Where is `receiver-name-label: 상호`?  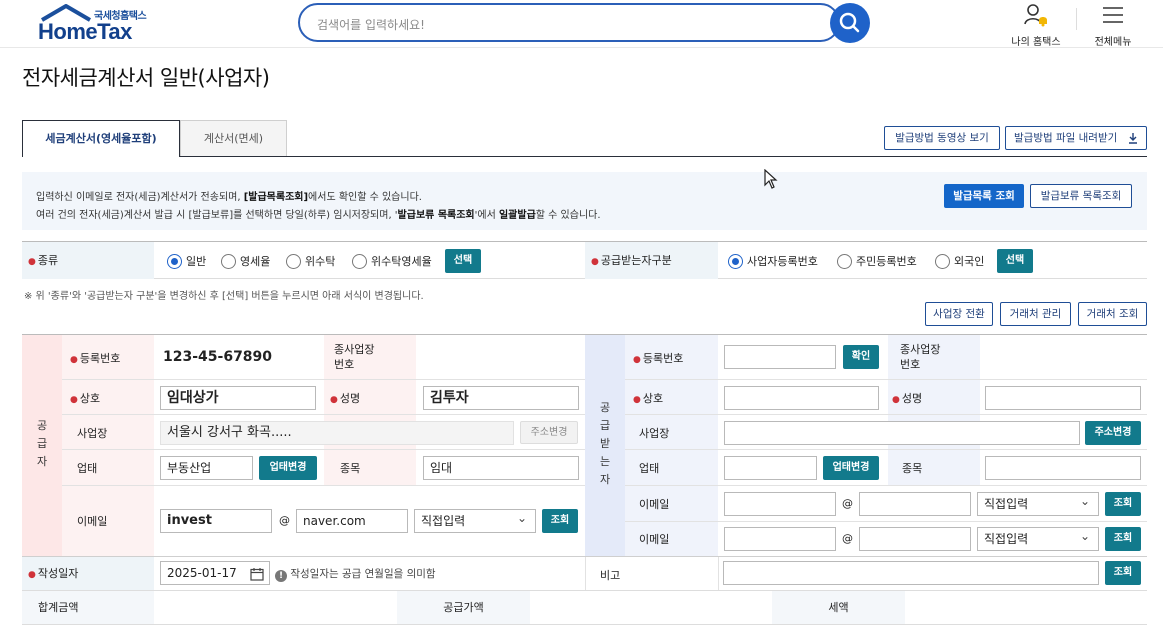
receiver-name-label: 상호 is located at coordinates (653, 398).